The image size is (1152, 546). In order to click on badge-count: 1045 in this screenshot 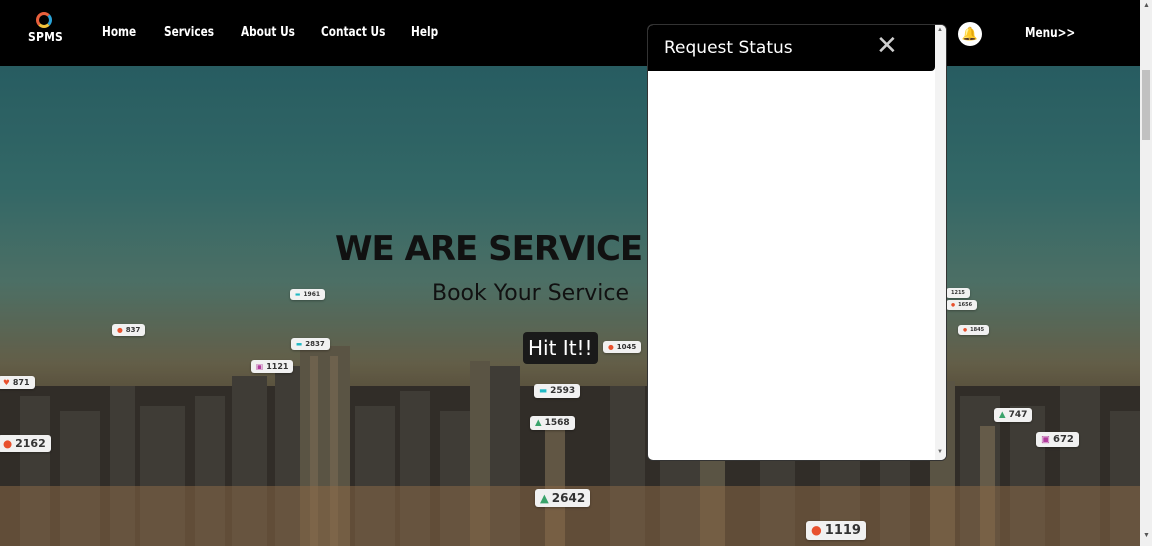, I will do `click(626, 347)`.